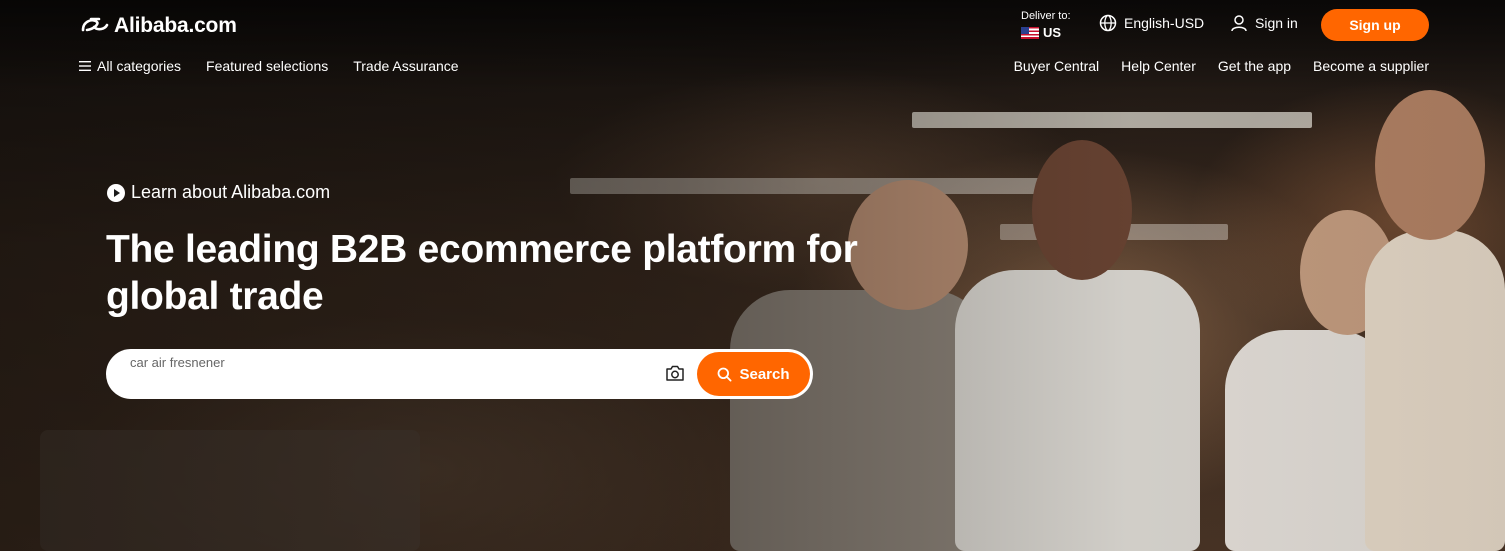  What do you see at coordinates (1164, 23) in the screenshot?
I see `language-currency-label: English-USD` at bounding box center [1164, 23].